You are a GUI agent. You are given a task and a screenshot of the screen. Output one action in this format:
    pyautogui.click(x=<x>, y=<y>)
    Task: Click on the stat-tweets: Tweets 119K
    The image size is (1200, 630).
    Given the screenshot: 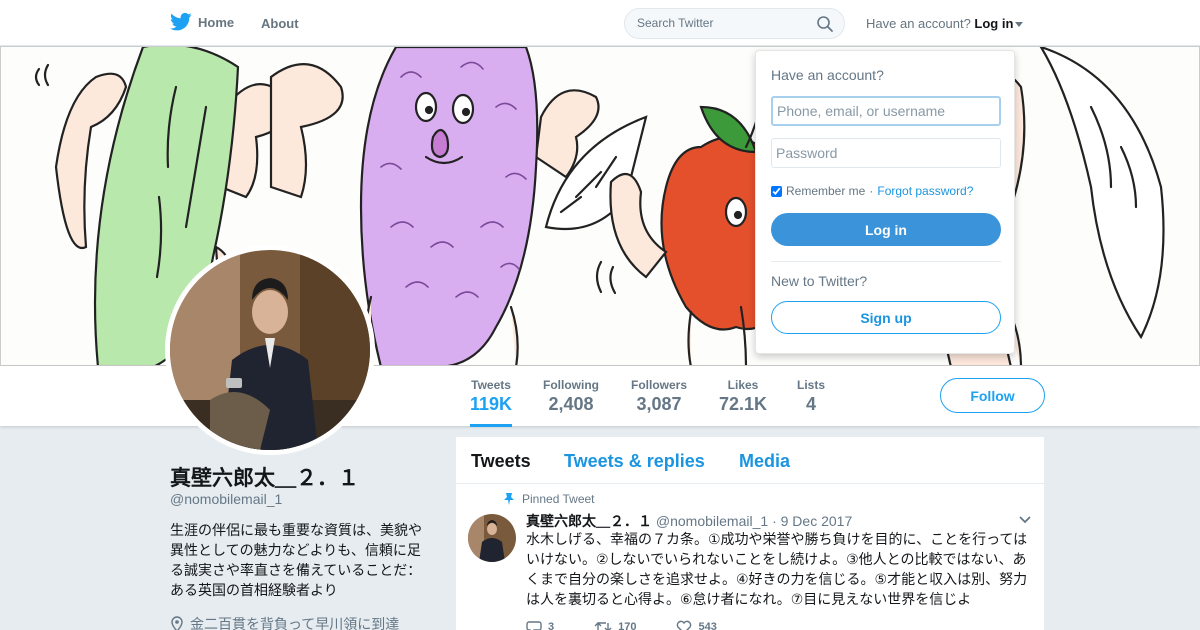 What is the action you would take?
    pyautogui.click(x=491, y=402)
    